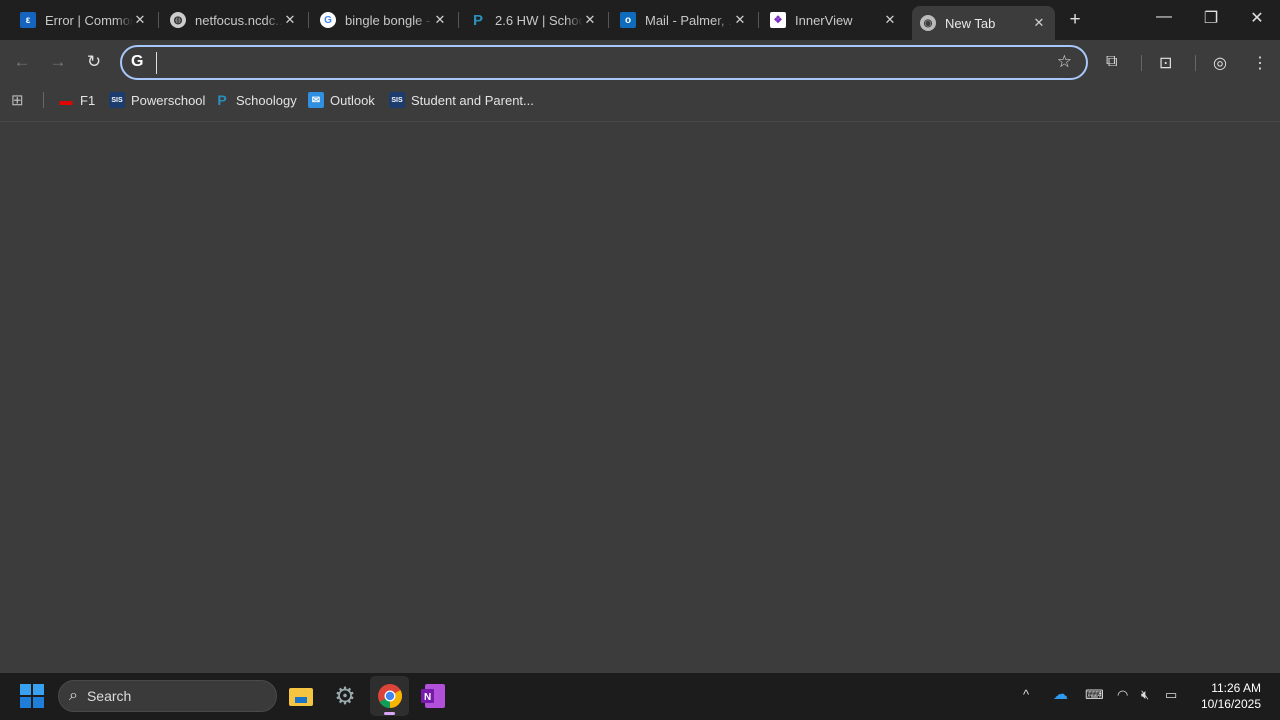  I want to click on reload-button: ↻, so click(94, 62).